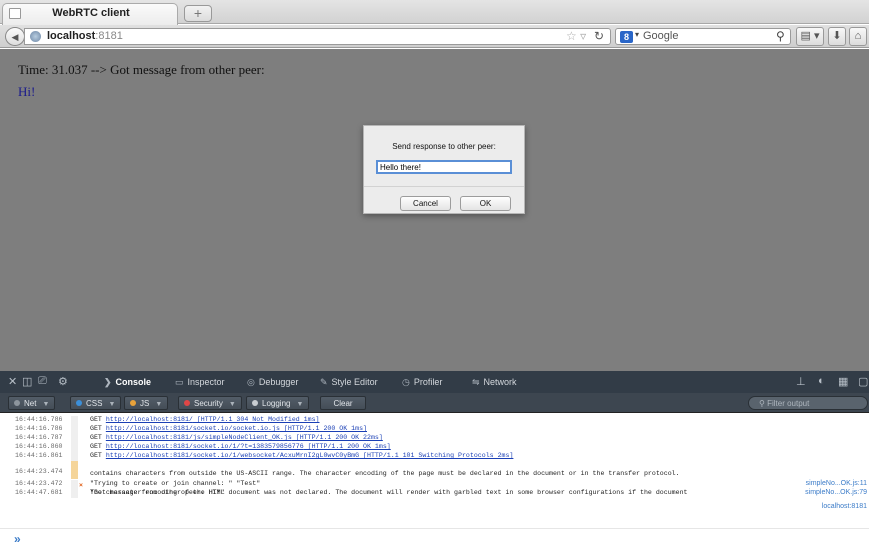 This screenshot has width=869, height=546. Describe the element at coordinates (79, 403) in the screenshot. I see `css-dot` at that location.